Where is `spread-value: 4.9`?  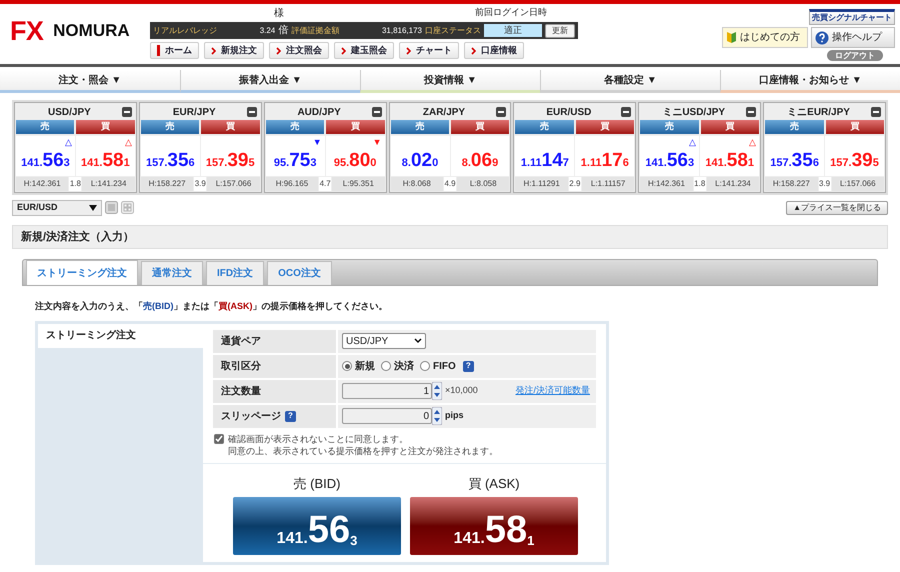 spread-value: 4.9 is located at coordinates (450, 184).